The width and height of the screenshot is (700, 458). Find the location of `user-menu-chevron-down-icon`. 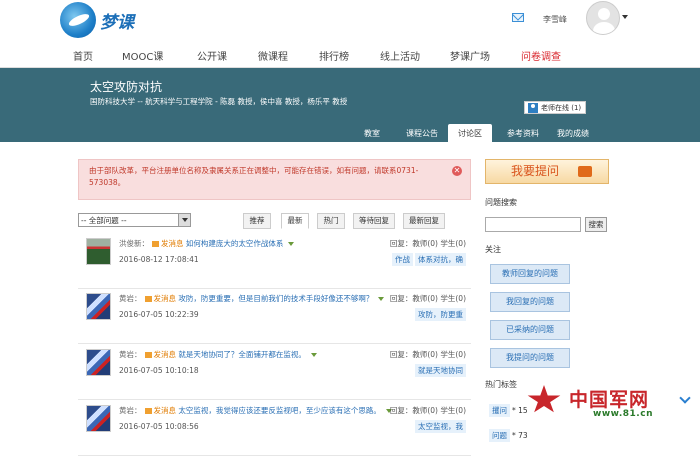

user-menu-chevron-down-icon is located at coordinates (625, 17).